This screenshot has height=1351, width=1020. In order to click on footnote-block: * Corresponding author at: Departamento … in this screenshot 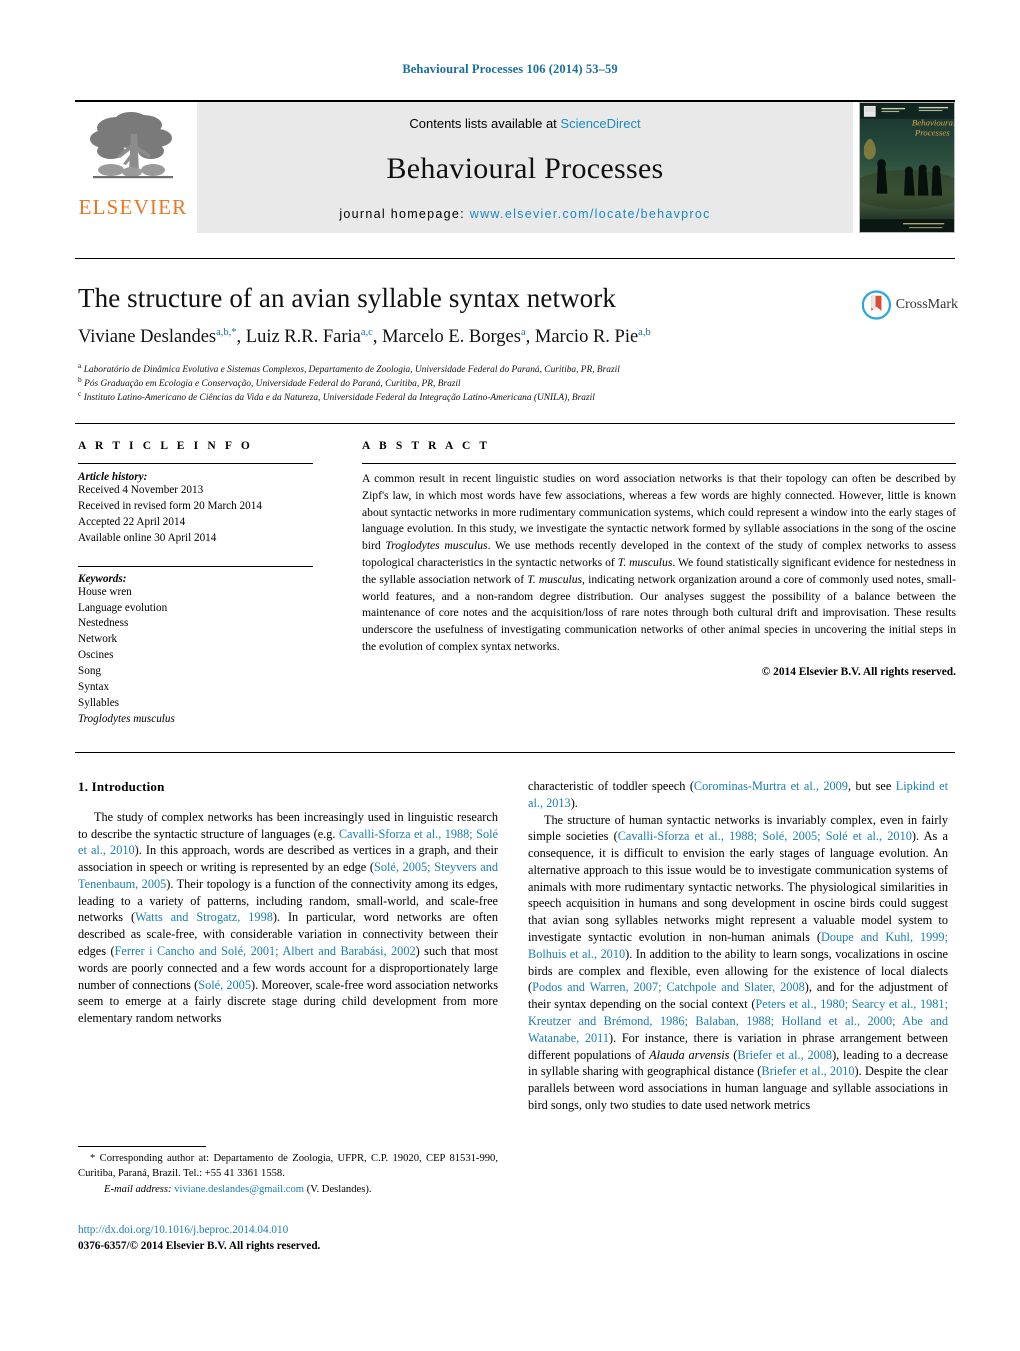, I will do `click(288, 1175)`.